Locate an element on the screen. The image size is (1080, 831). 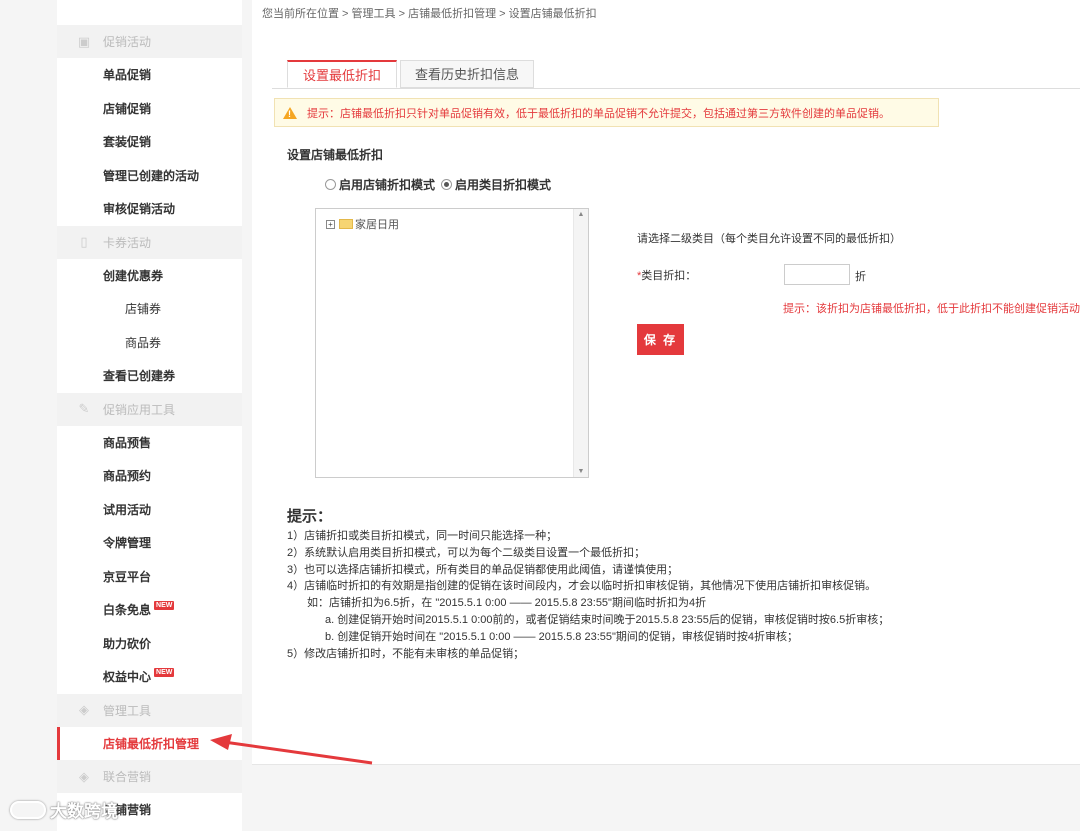
sidebar-item-label: 试用活动 is located at coordinates (127, 509).